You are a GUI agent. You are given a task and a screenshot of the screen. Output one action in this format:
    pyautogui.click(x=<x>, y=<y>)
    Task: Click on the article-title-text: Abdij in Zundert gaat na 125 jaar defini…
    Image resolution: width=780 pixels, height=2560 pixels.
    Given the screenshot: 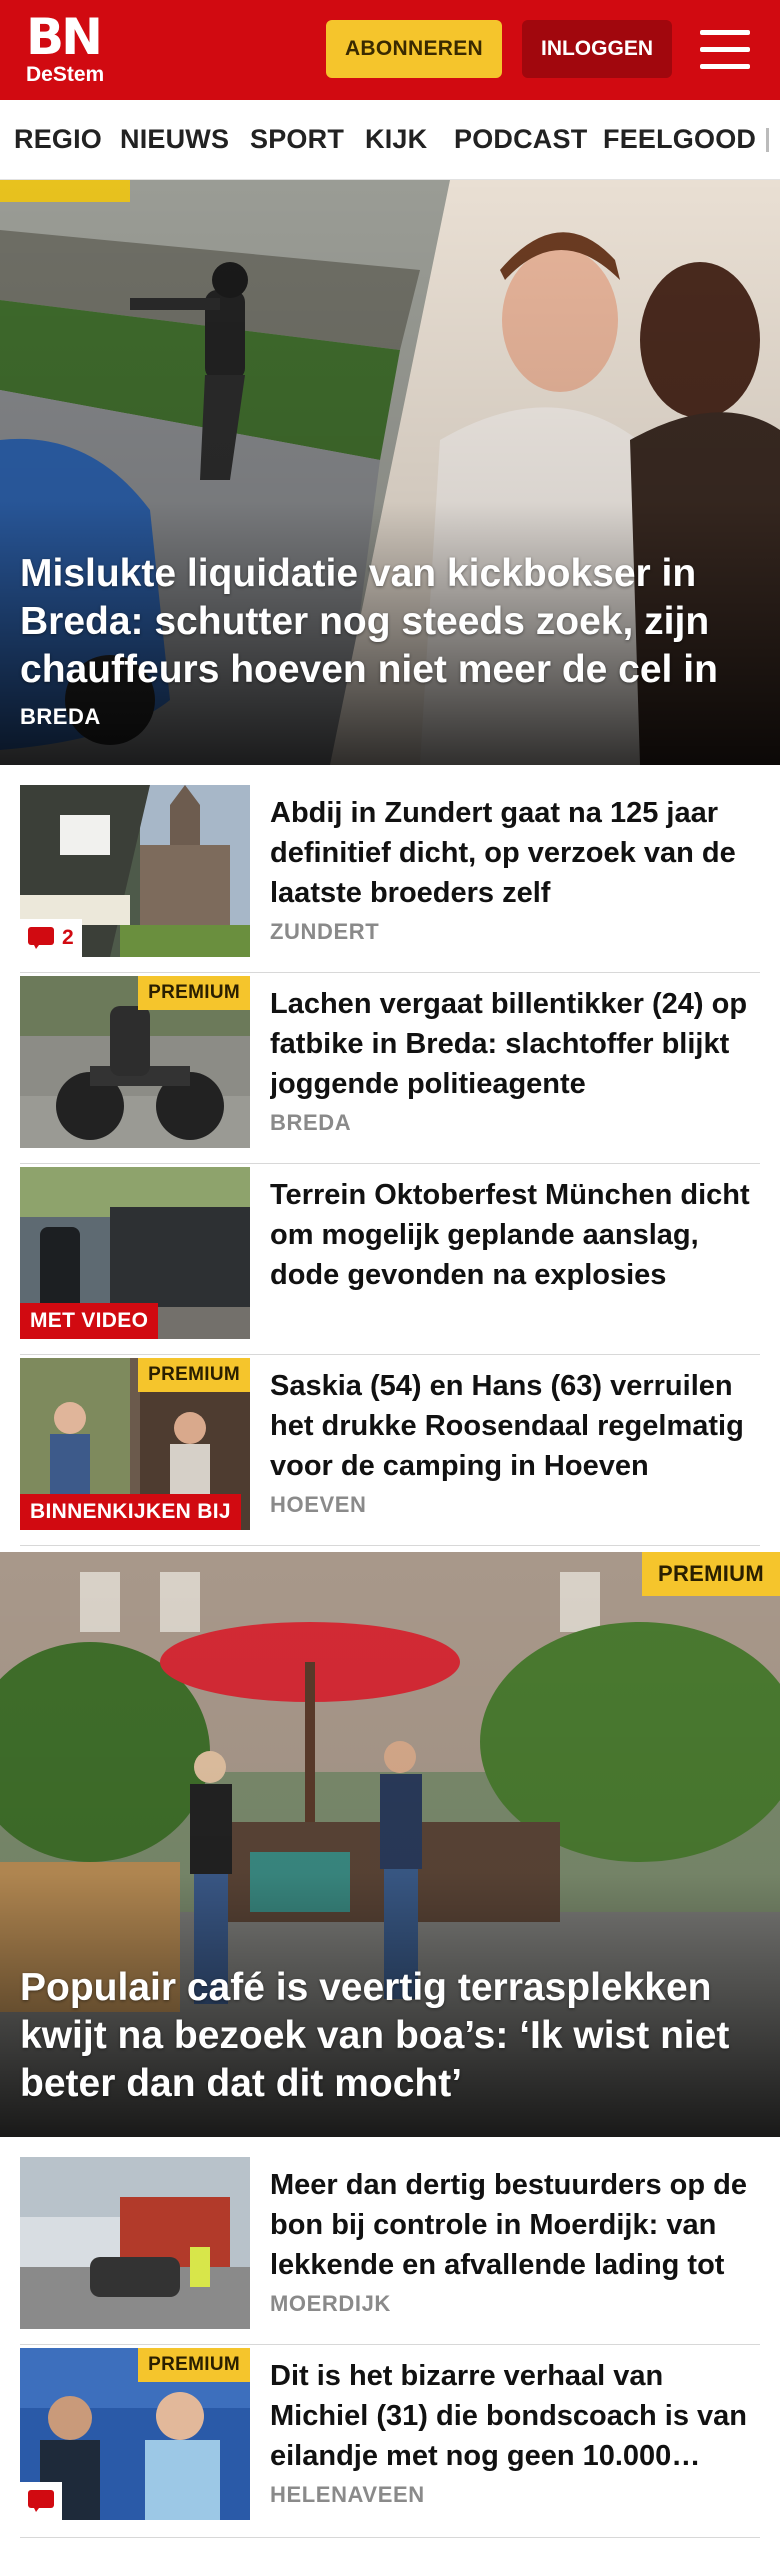 What is the action you would take?
    pyautogui.click(x=503, y=853)
    